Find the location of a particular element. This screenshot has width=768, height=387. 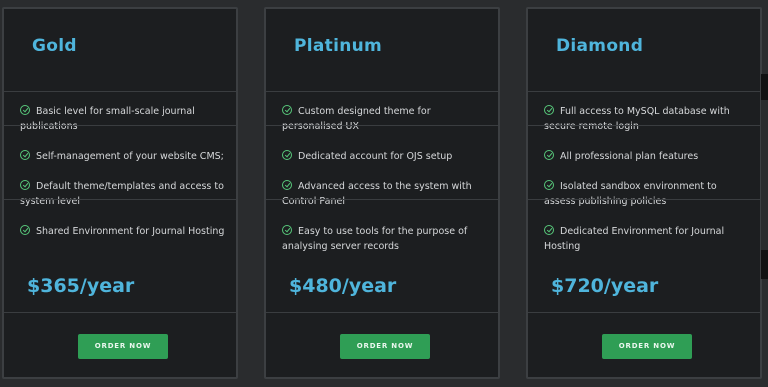

feature-item: Dedicated account for OJS setup is located at coordinates (385, 156).